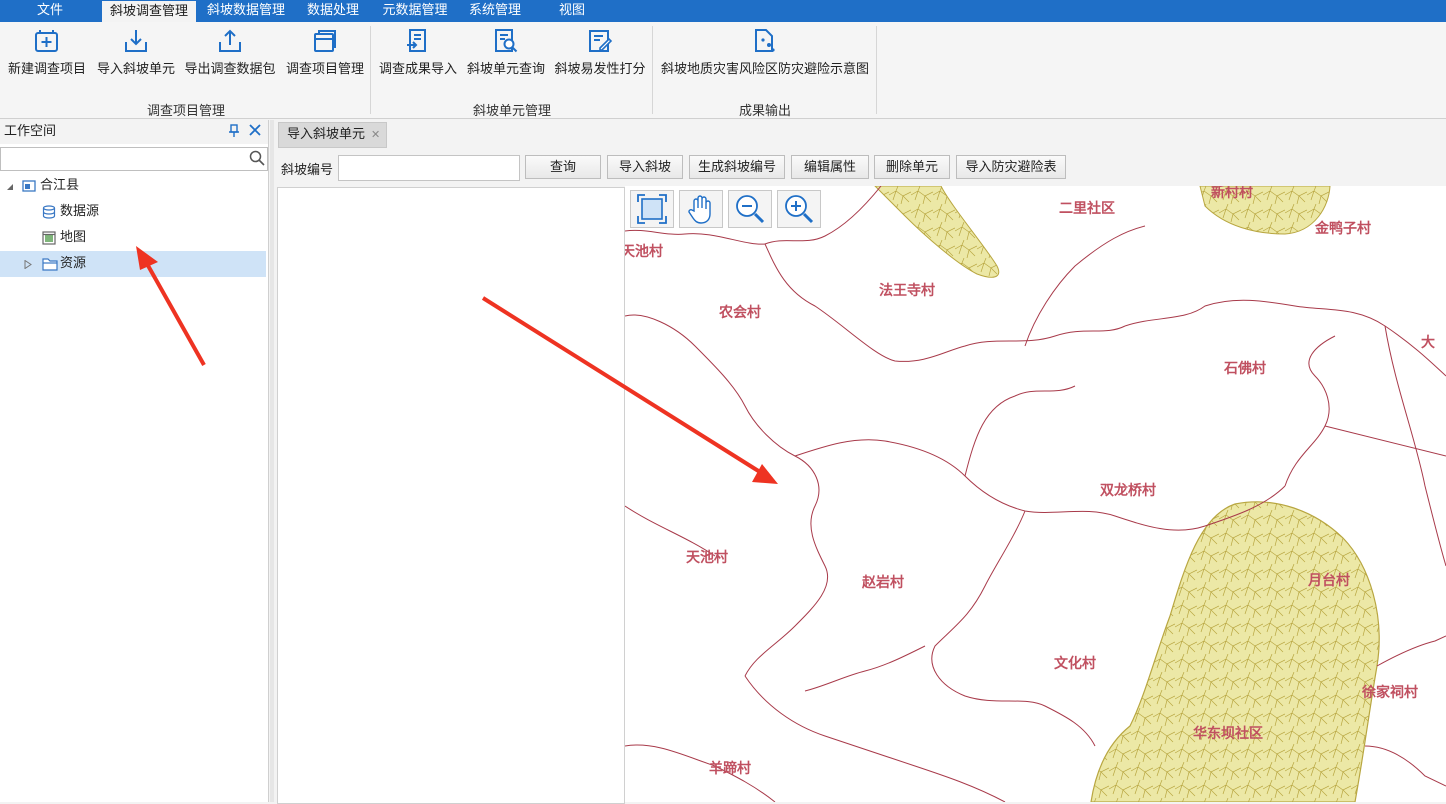 Image resolution: width=1446 pixels, height=804 pixels. I want to click on workspace-title: 工作空间, so click(30, 131).